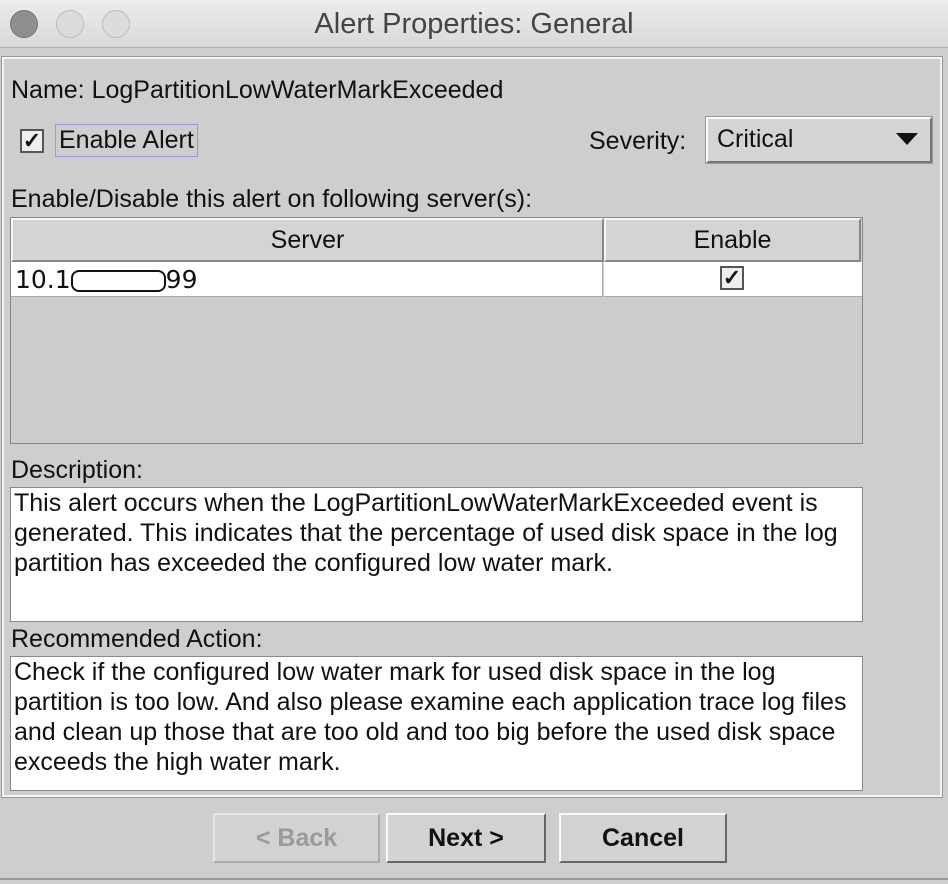  Describe the element at coordinates (296, 838) in the screenshot. I see `back-button: < Back` at that location.